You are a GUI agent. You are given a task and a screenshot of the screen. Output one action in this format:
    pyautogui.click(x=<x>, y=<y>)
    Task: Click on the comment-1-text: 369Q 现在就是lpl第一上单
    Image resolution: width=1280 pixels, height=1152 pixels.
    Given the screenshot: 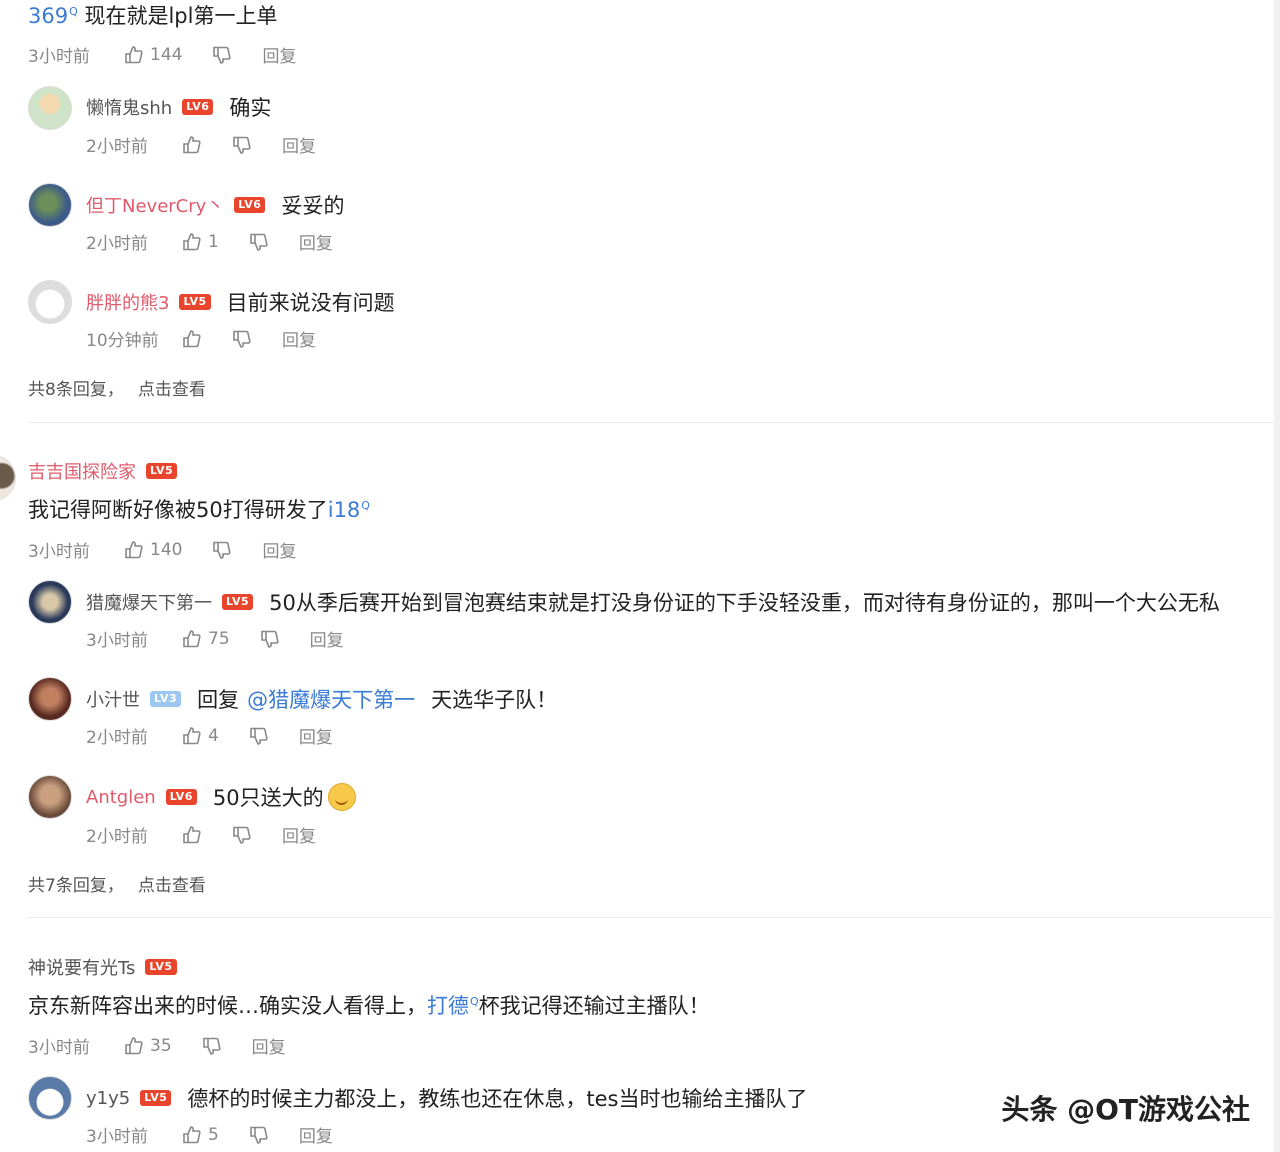 What is the action you would take?
    pyautogui.click(x=152, y=15)
    